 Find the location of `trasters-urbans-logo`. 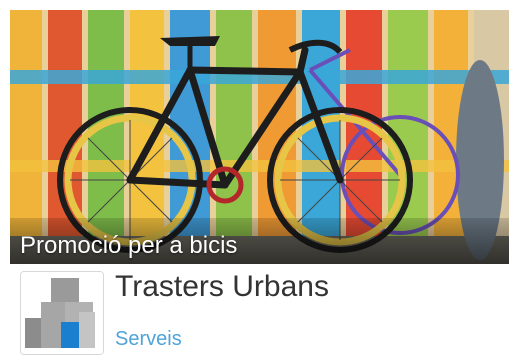

trasters-urbans-logo is located at coordinates (62, 313).